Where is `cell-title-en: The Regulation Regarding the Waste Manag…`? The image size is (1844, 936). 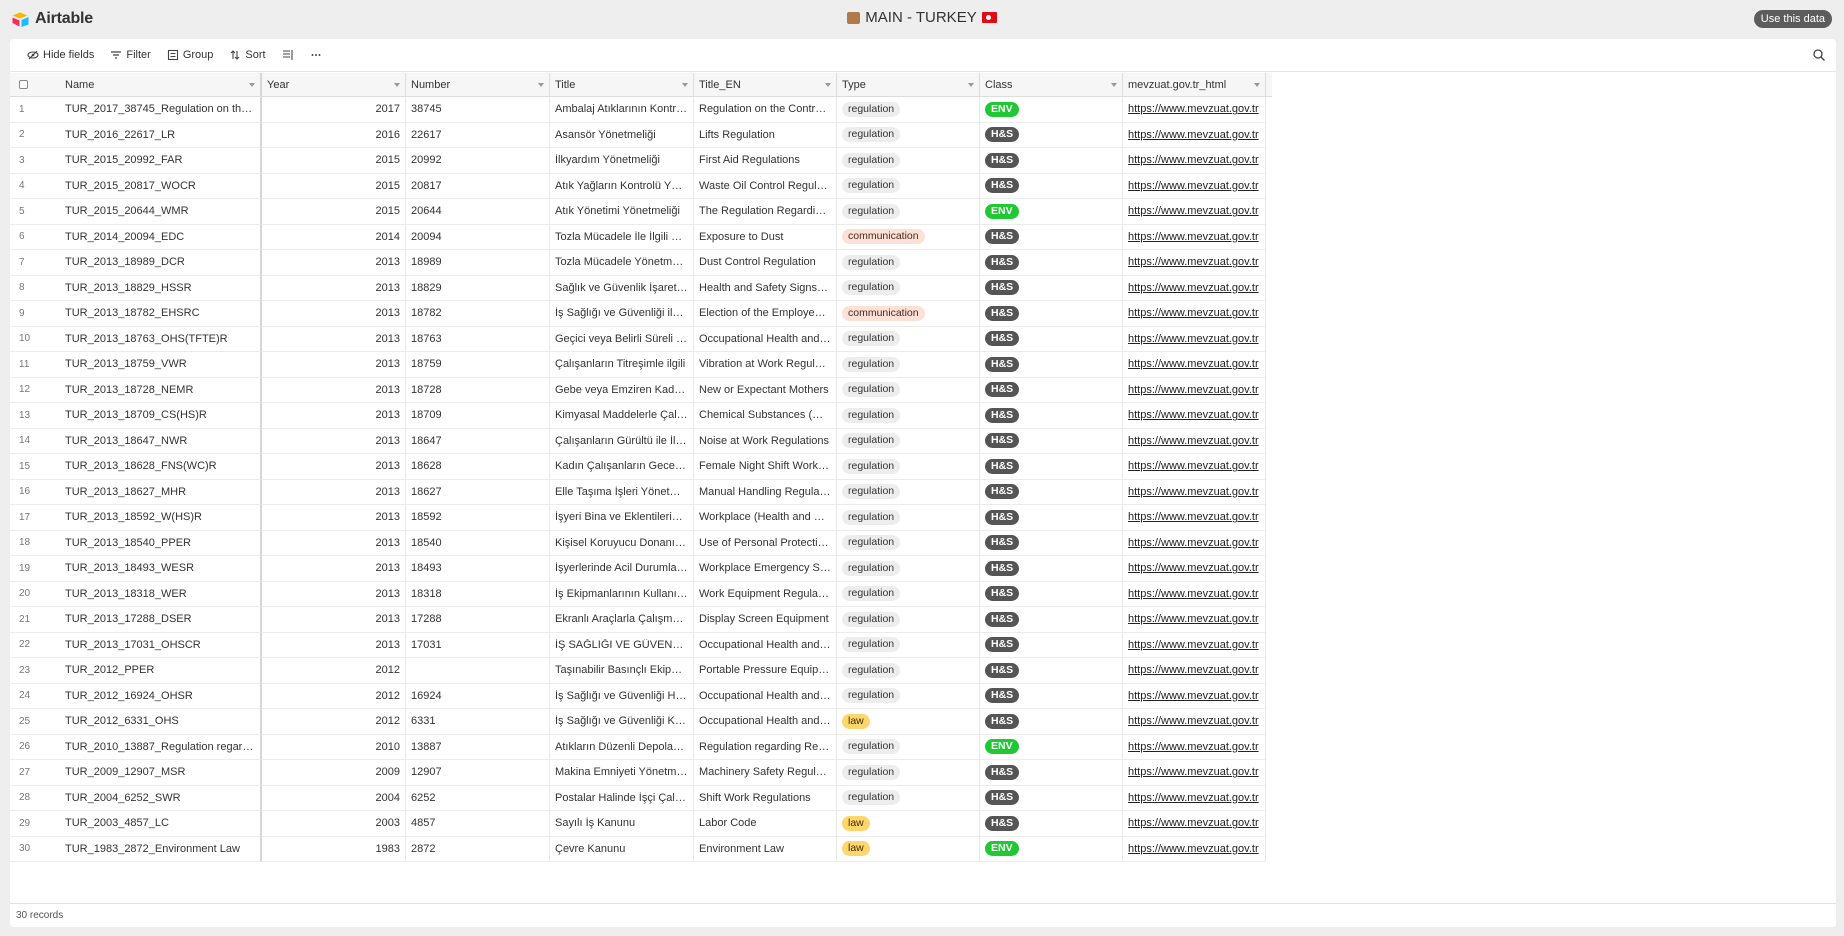
cell-title-en: The Regulation Regarding the Waste Manag… is located at coordinates (765, 212).